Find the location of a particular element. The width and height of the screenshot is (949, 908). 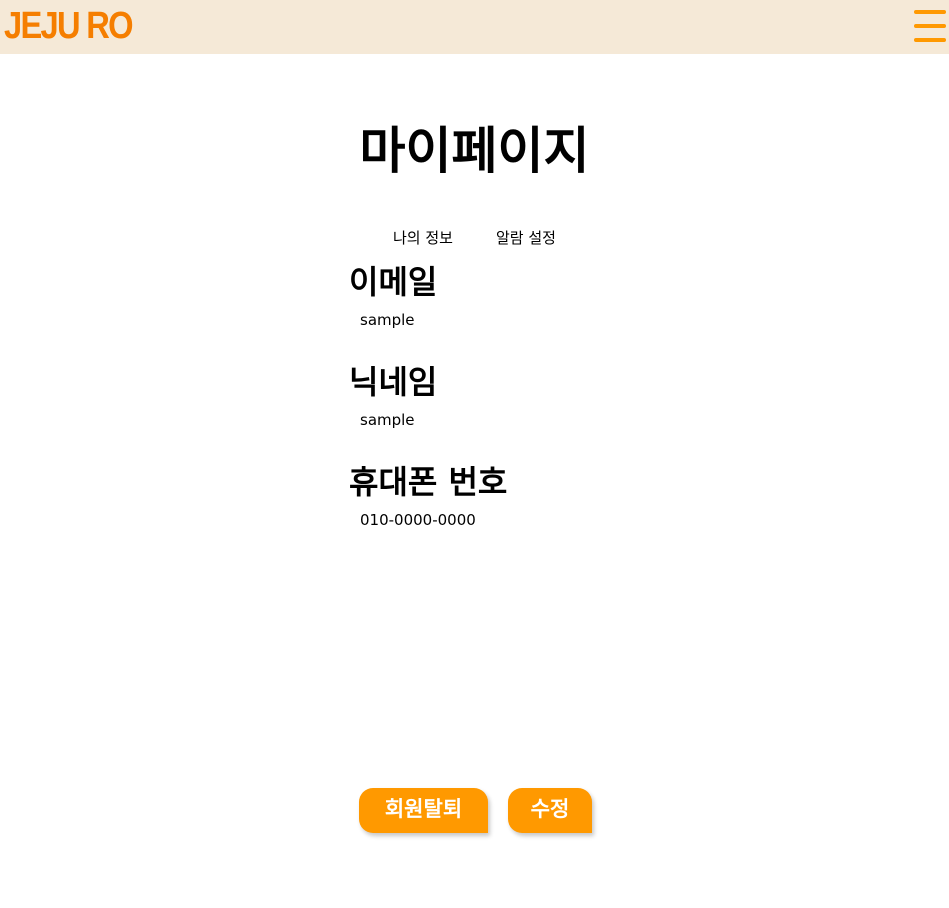

hamburger-menu-icon is located at coordinates (930, 27).